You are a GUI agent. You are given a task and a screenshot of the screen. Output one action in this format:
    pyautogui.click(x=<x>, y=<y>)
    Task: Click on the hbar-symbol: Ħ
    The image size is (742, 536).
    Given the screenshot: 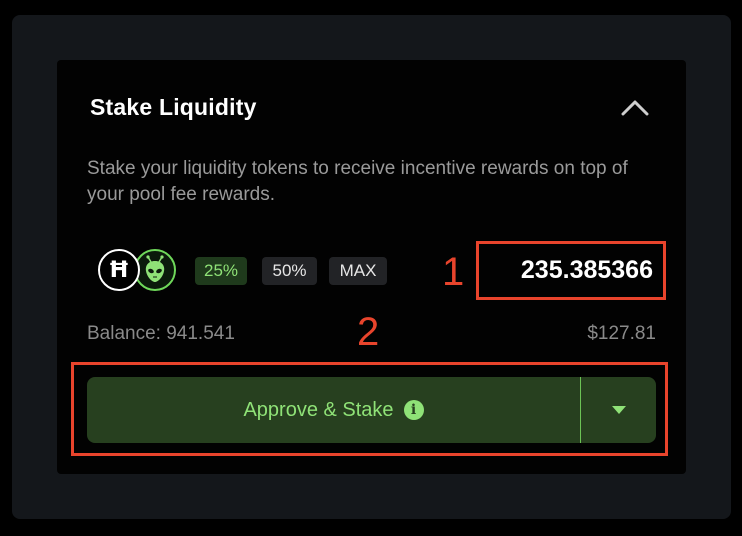 What is the action you would take?
    pyautogui.click(x=119, y=270)
    